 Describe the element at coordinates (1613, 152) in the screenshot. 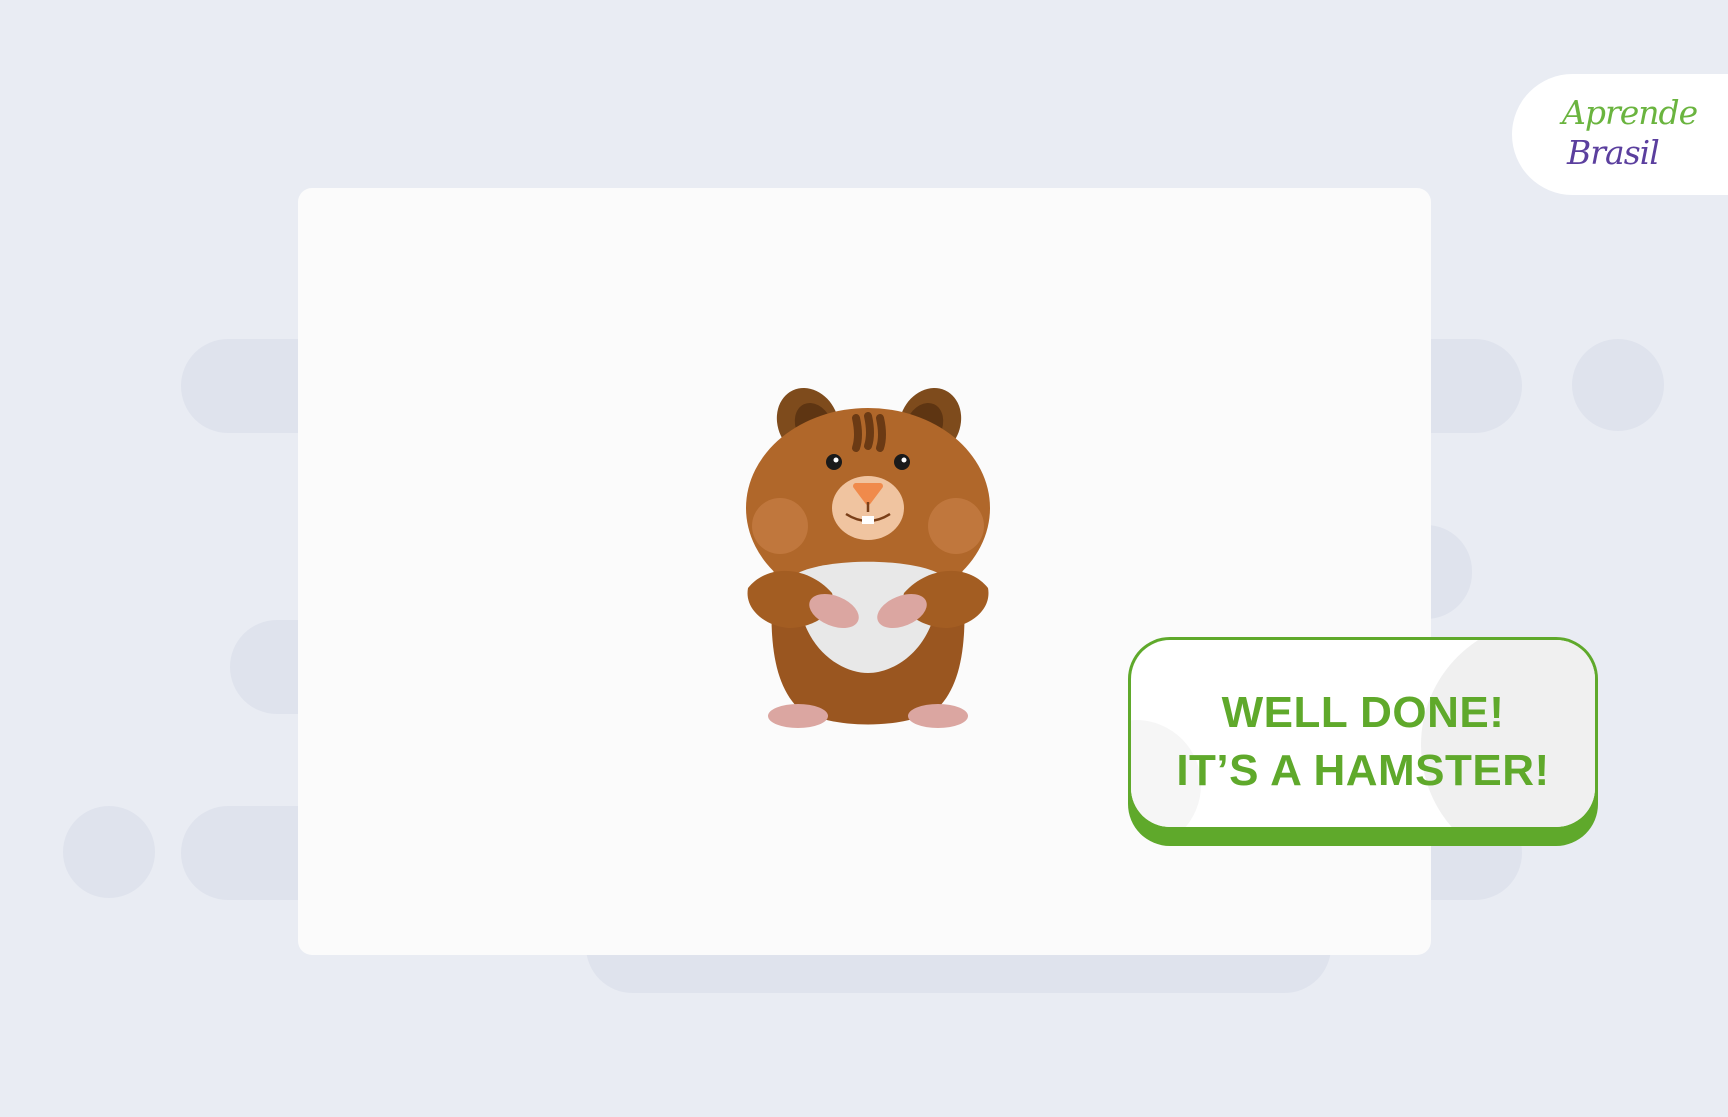

I see `logo-word-brasil: Brasil` at that location.